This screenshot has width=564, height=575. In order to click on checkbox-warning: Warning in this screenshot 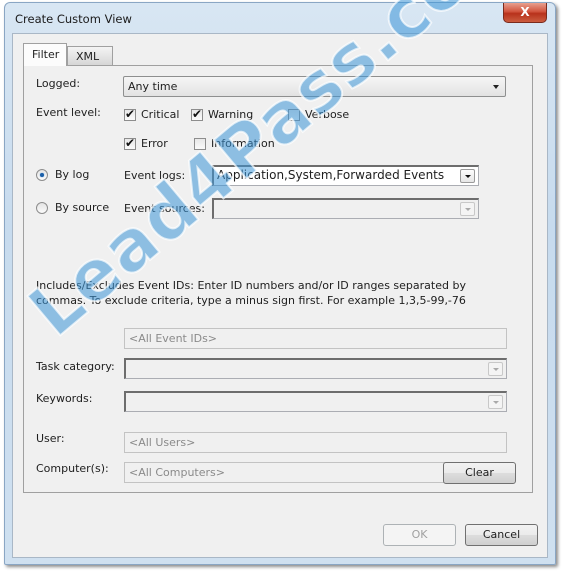, I will do `click(222, 114)`.